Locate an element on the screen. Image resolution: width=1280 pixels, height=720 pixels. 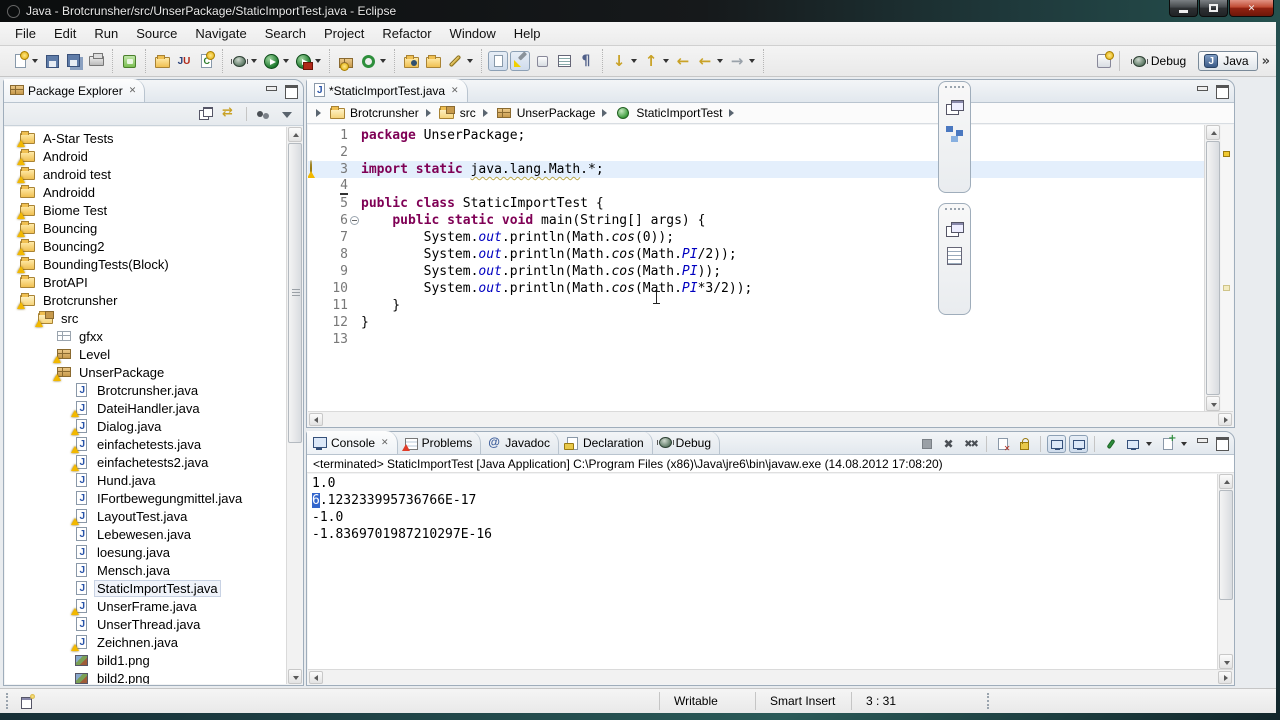
menu-item-window: Window is located at coordinates (473, 33).